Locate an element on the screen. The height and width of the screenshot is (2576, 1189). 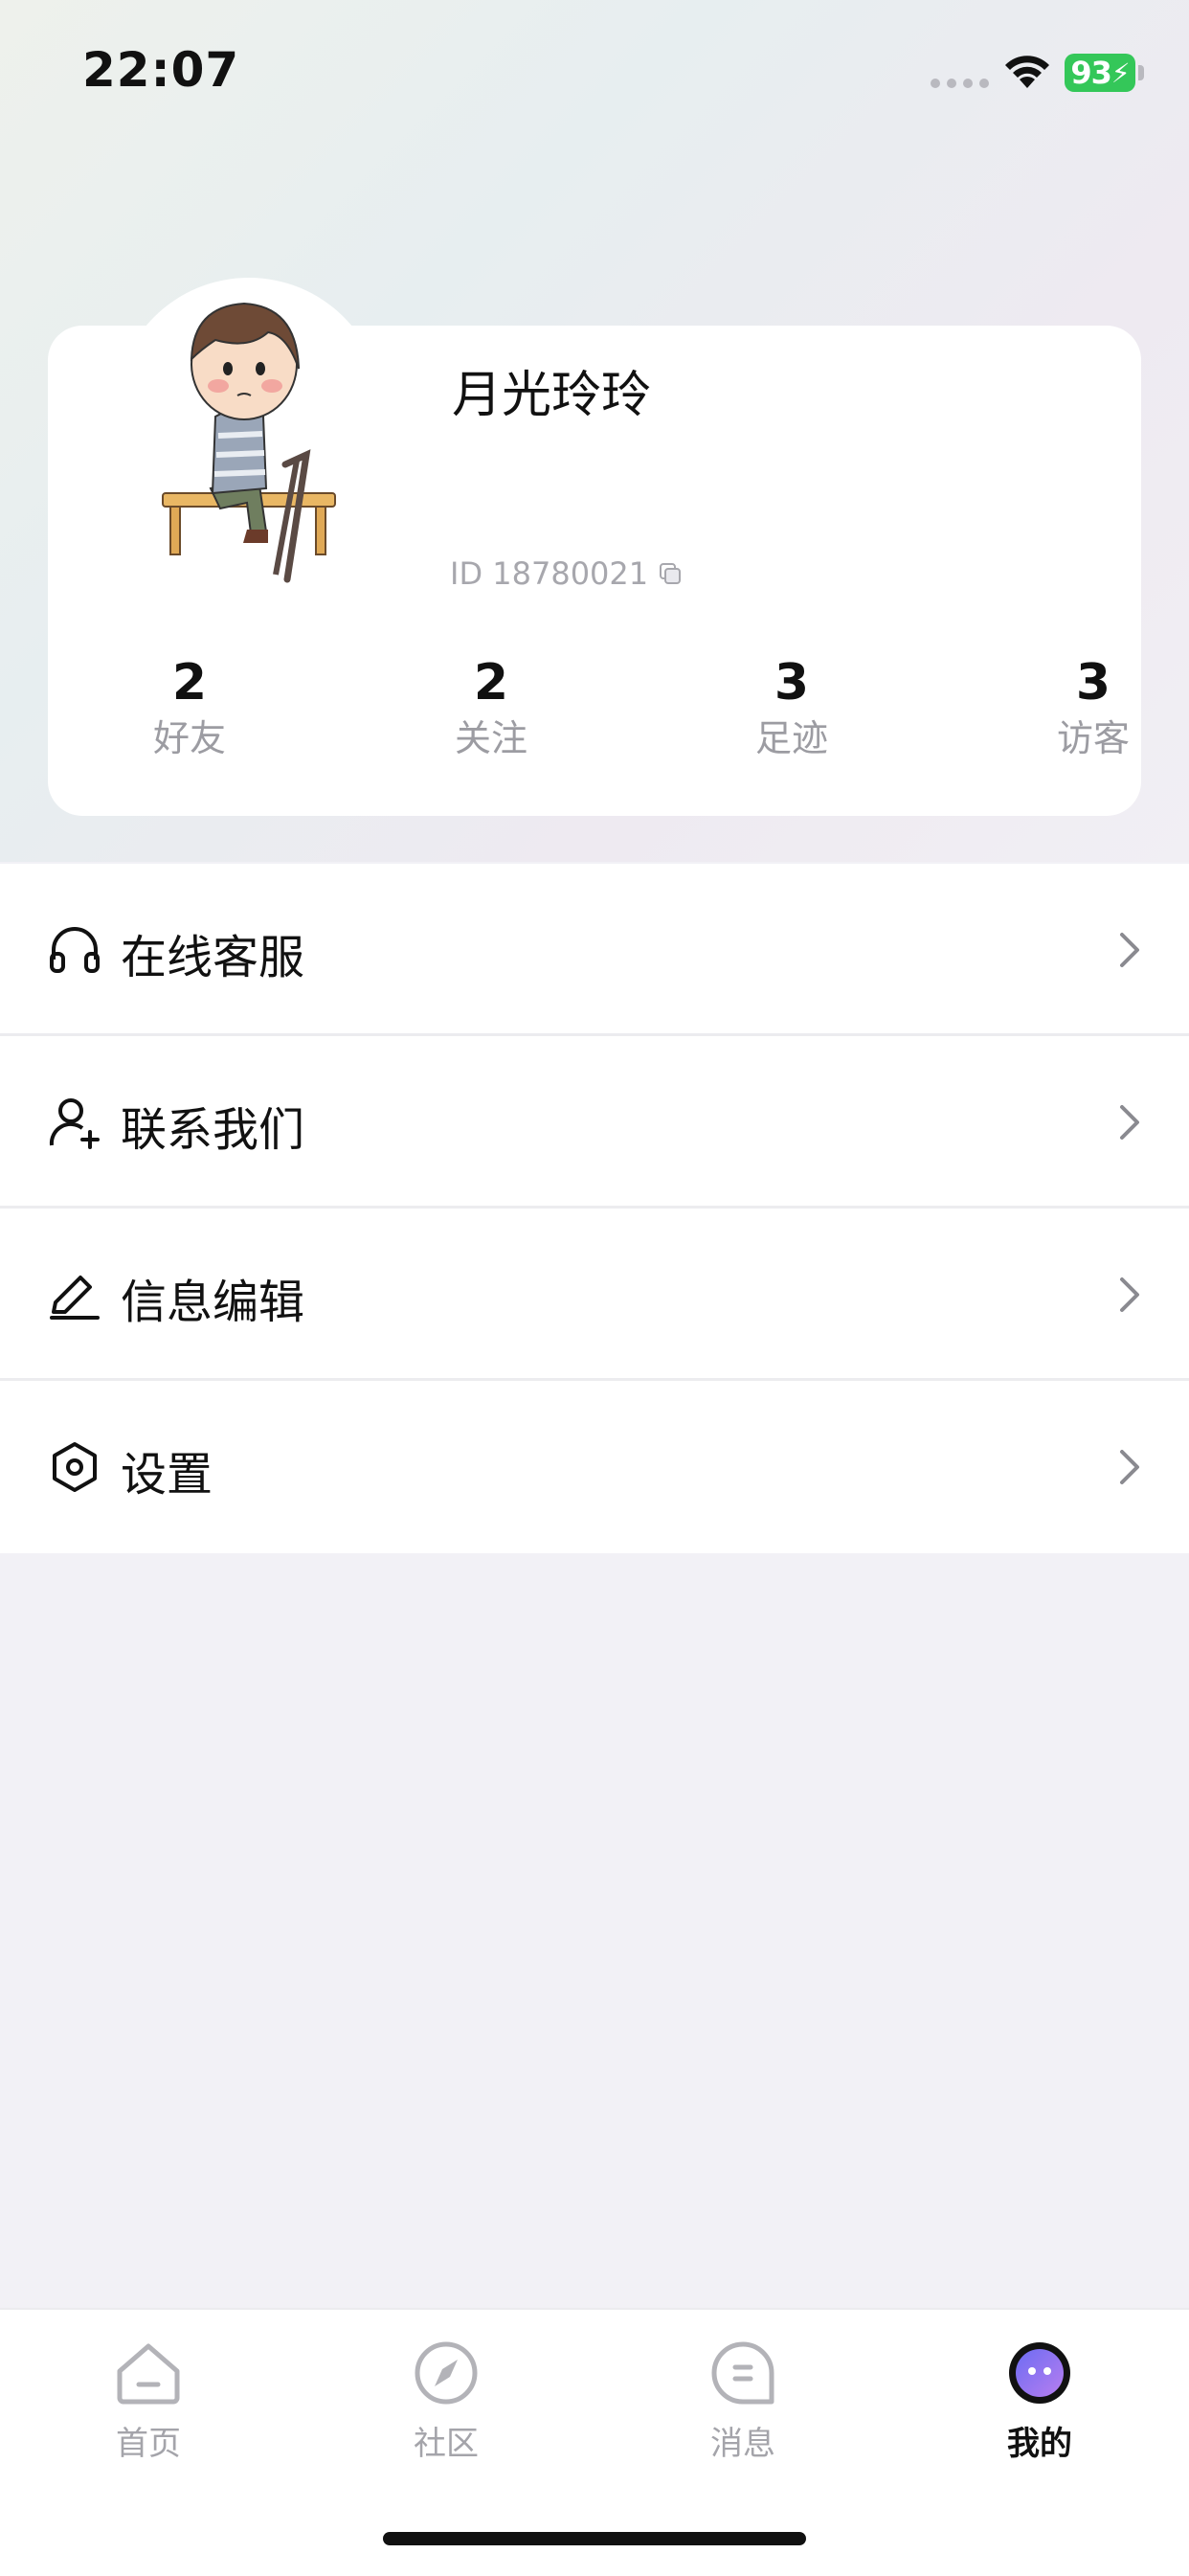
menu-item-label: 联系我们 is located at coordinates (213, 1130).